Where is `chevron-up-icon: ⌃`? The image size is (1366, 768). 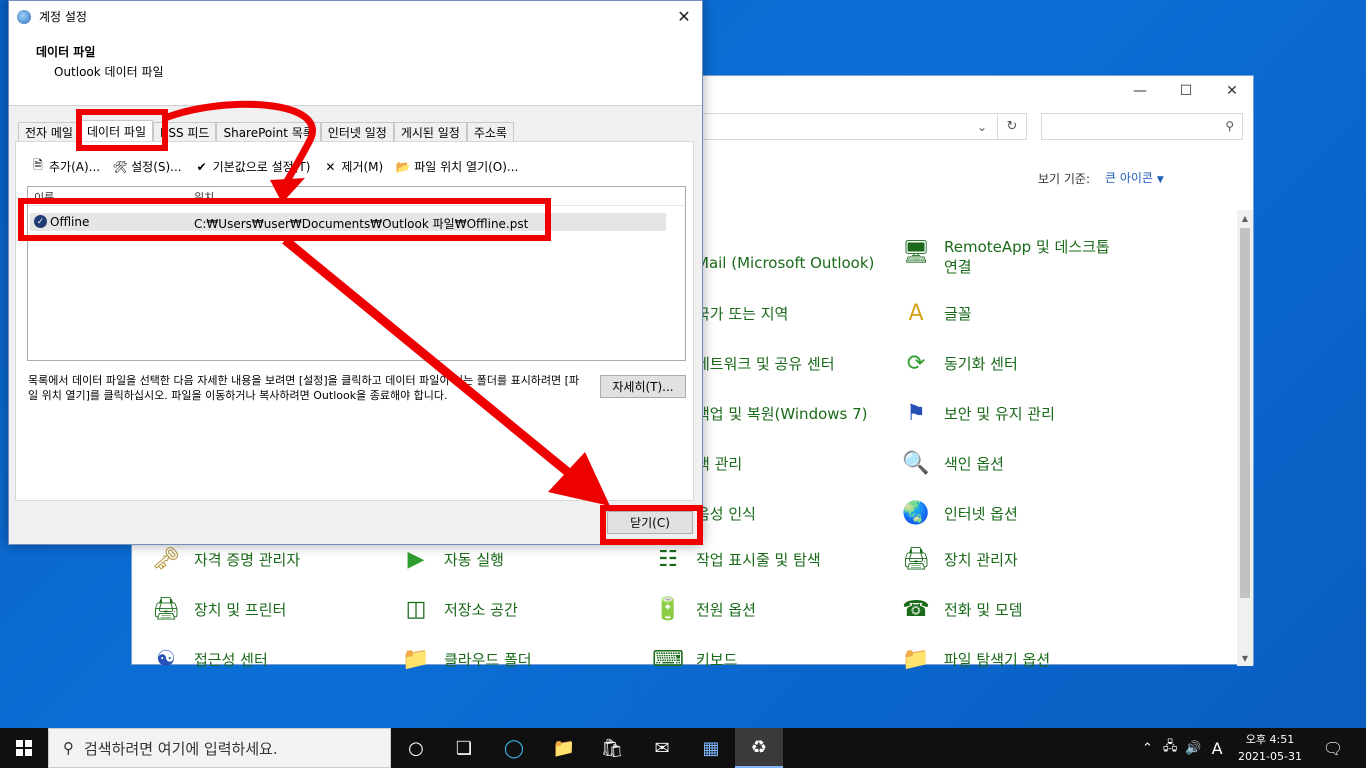
chevron-up-icon: ⌃ is located at coordinates (1147, 748).